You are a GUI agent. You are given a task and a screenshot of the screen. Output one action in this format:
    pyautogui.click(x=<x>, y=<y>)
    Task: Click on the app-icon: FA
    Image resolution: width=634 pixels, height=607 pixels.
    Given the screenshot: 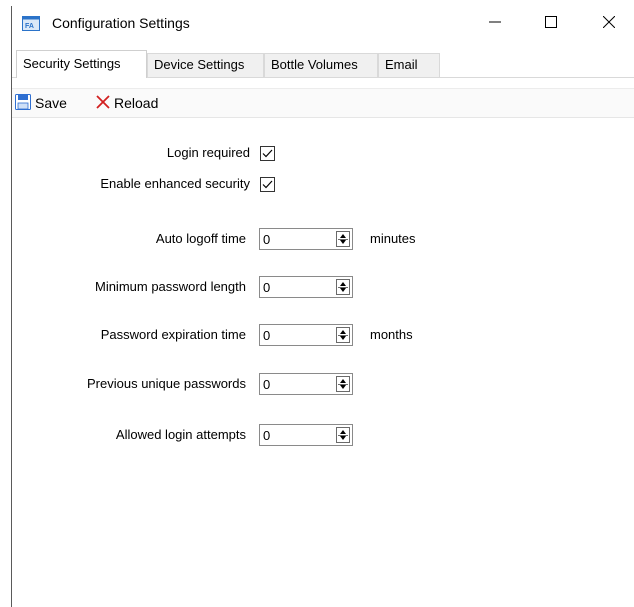 What is the action you would take?
    pyautogui.click(x=31, y=23)
    